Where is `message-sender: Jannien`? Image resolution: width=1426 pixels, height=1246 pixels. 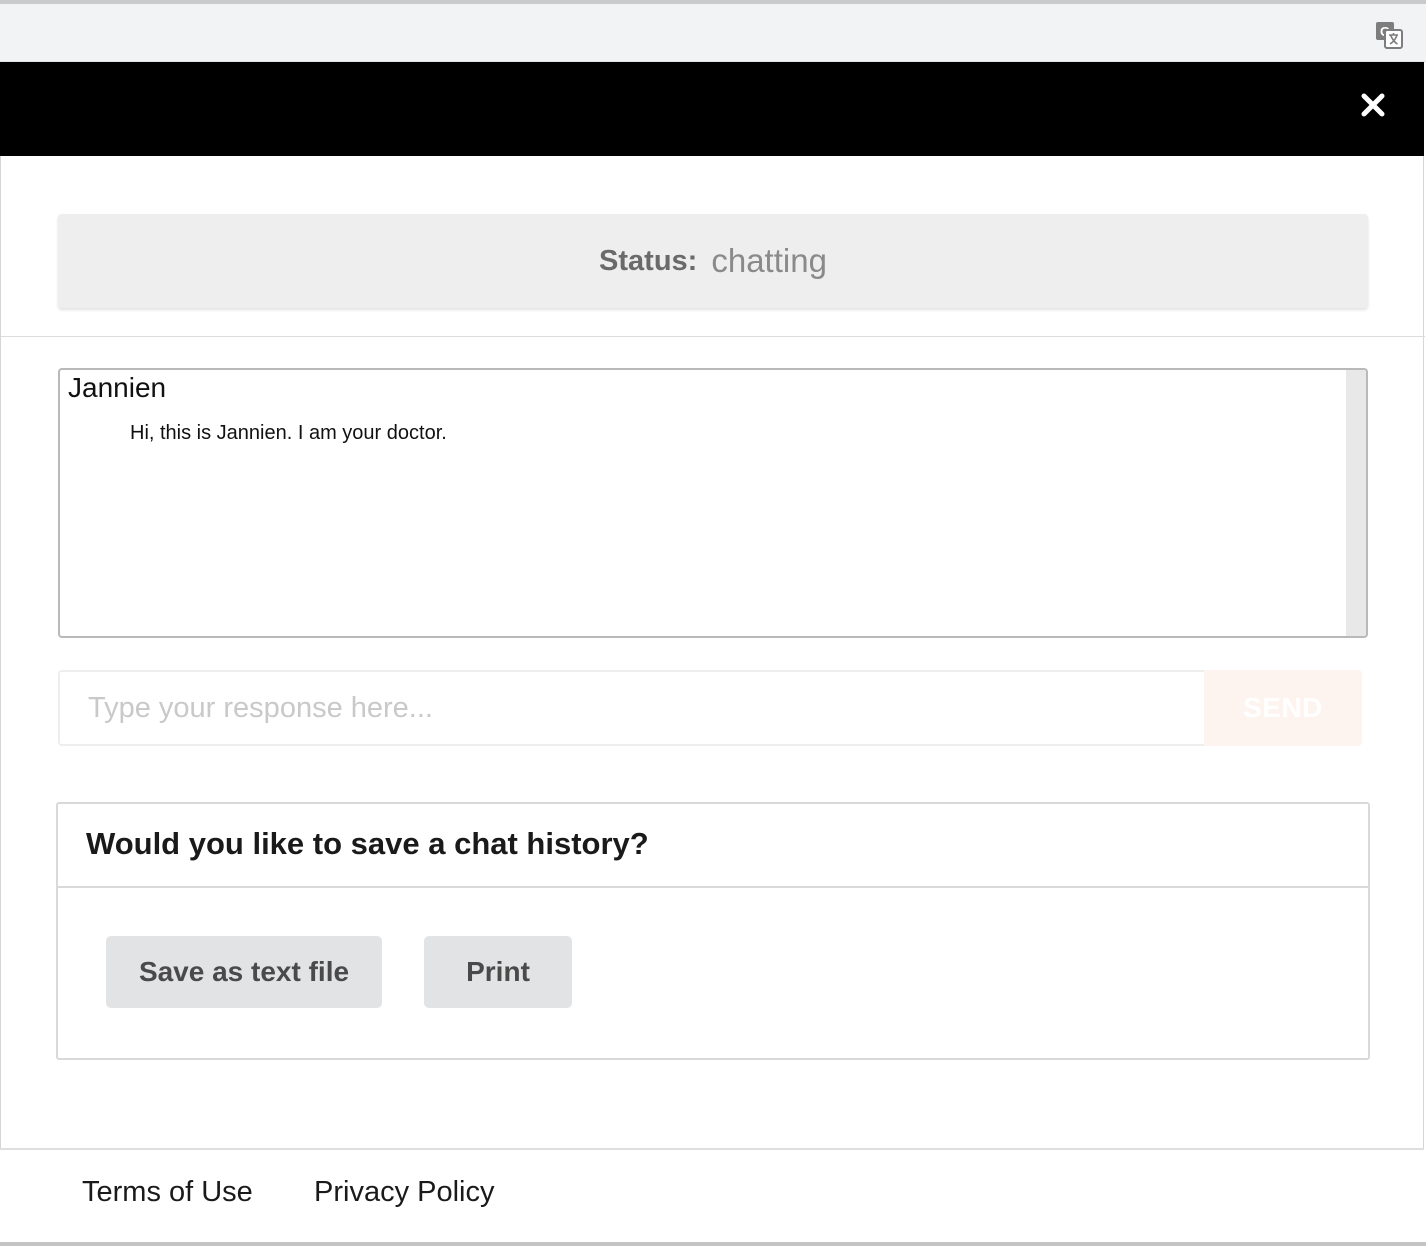
message-sender: Jannien is located at coordinates (117, 387).